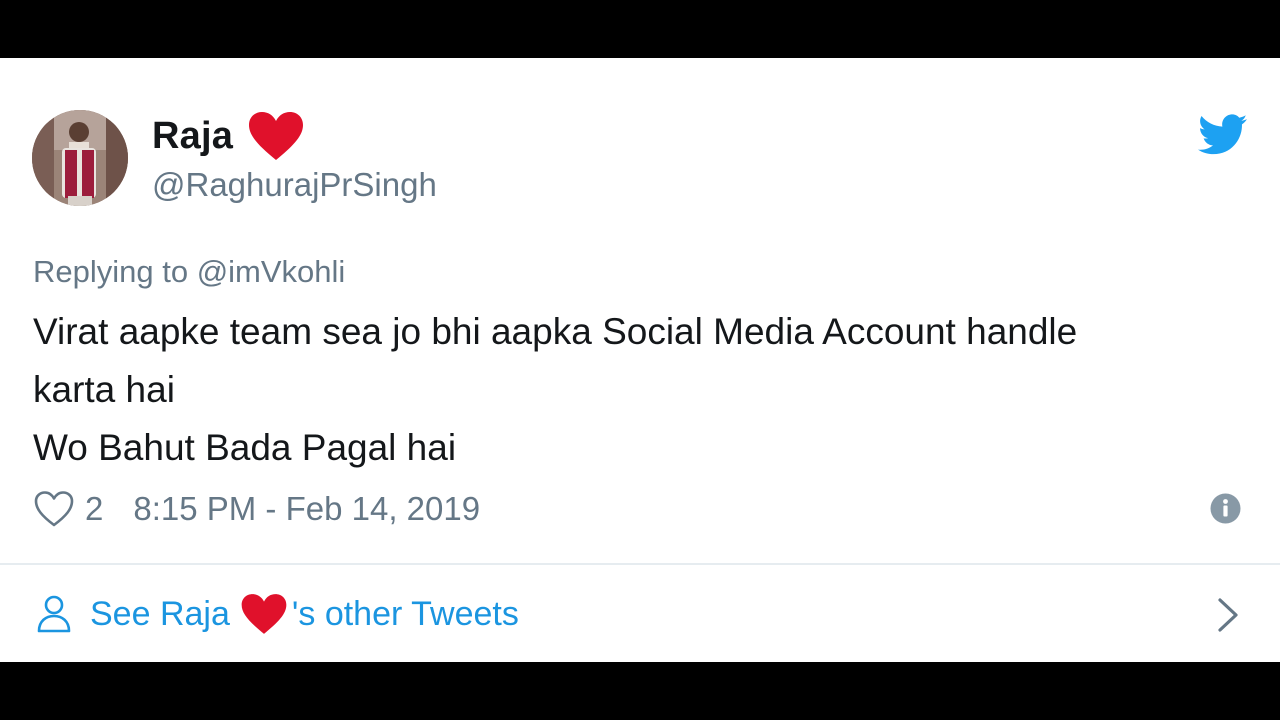 The image size is (1280, 720). Describe the element at coordinates (245, 447) in the screenshot. I see `tweet-text-line: Wo Bahut Bada Pagal hai` at that location.